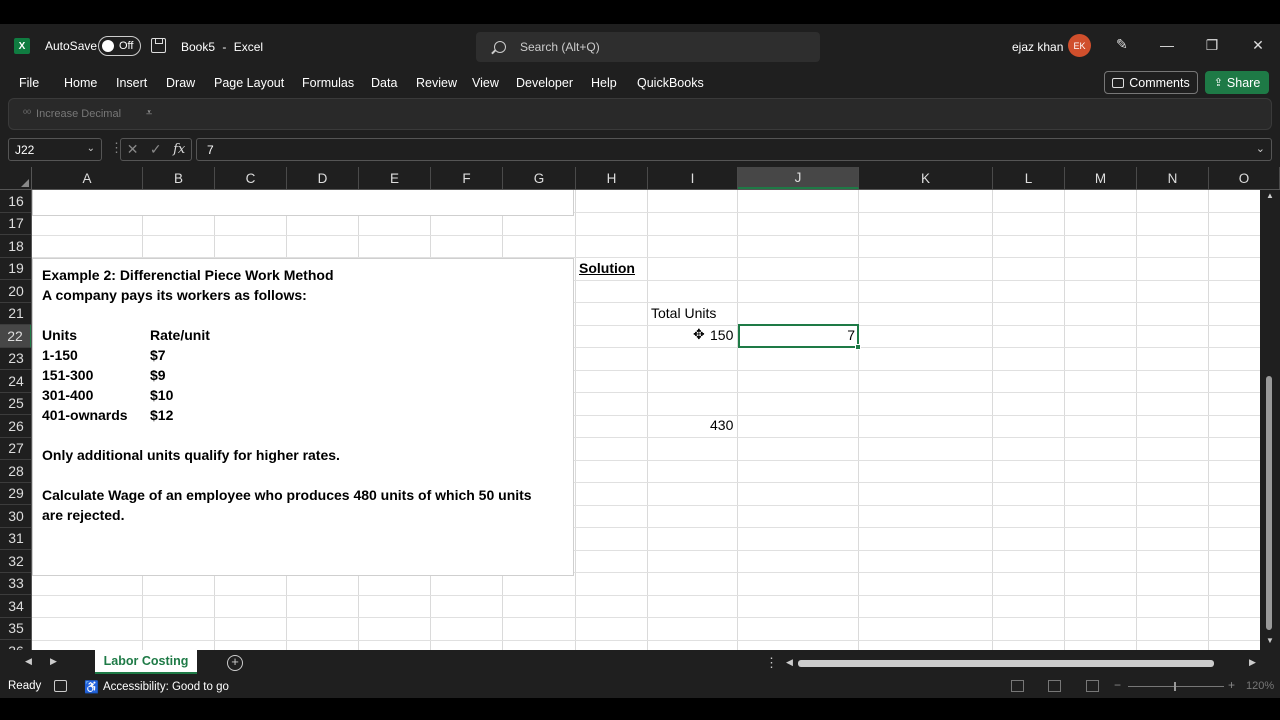 The image size is (1280, 720). Describe the element at coordinates (1124, 45) in the screenshot. I see `pen-icon: ✎` at that location.